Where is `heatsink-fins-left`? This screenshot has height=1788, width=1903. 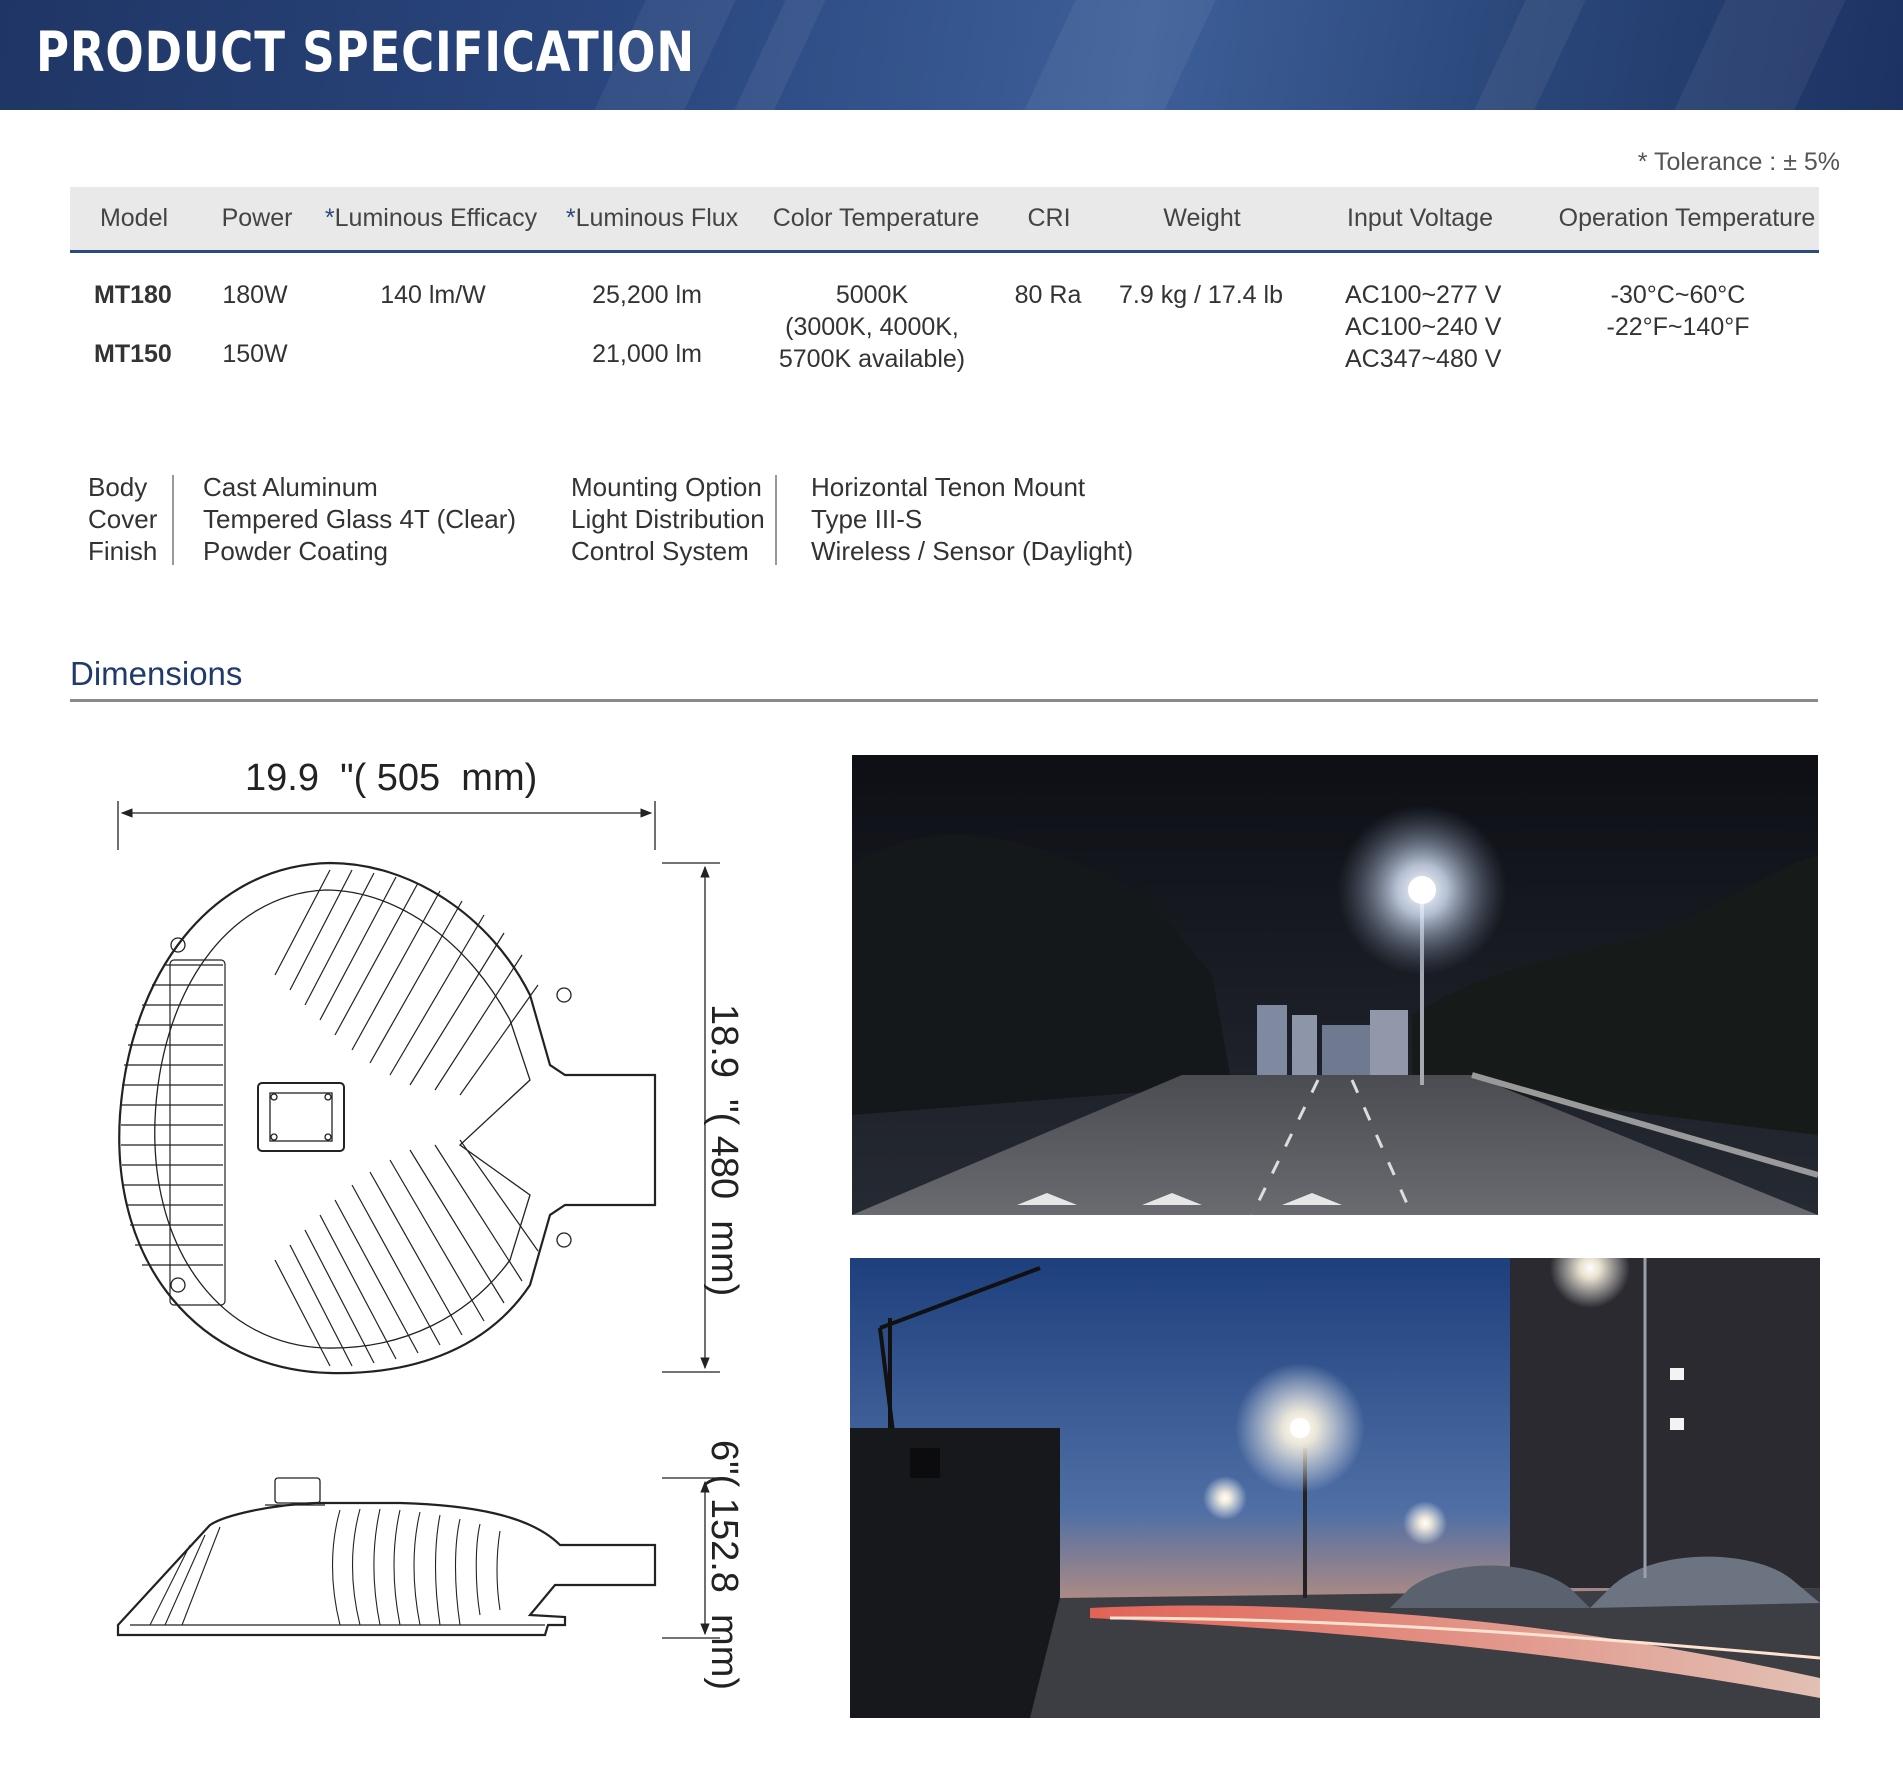
heatsink-fins-left is located at coordinates (173, 1132).